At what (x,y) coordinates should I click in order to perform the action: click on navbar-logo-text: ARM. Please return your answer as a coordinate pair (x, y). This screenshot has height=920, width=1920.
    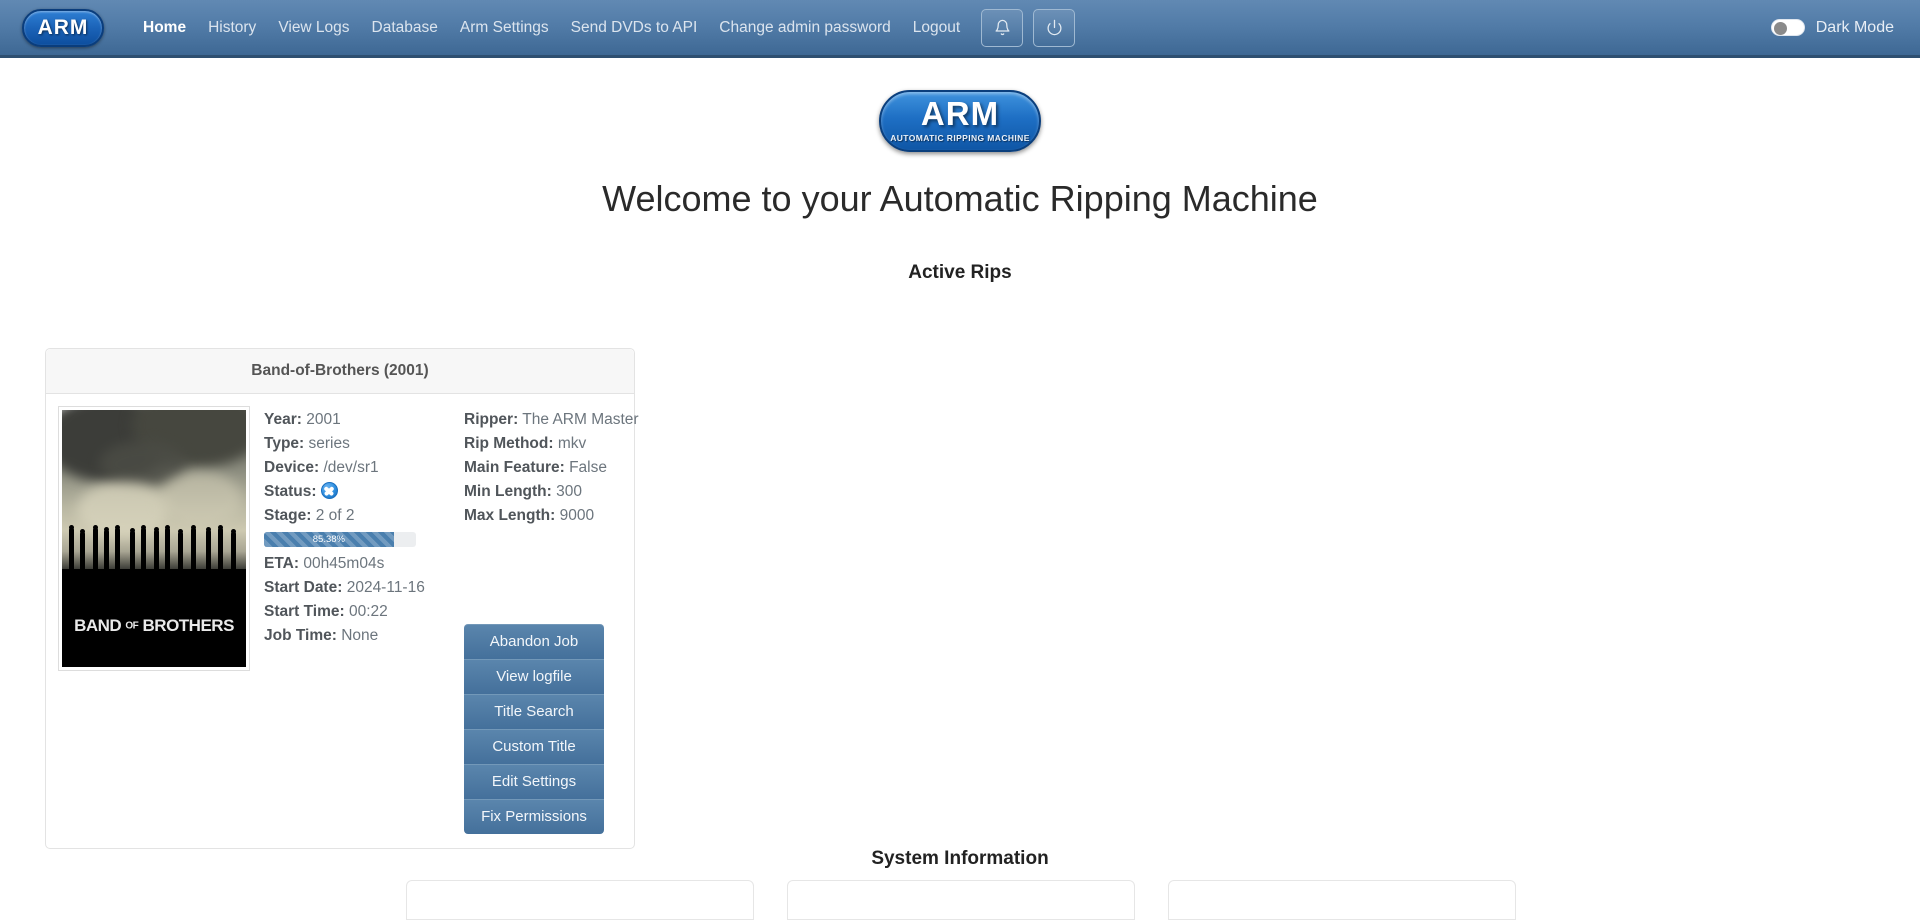
    Looking at the image, I should click on (63, 27).